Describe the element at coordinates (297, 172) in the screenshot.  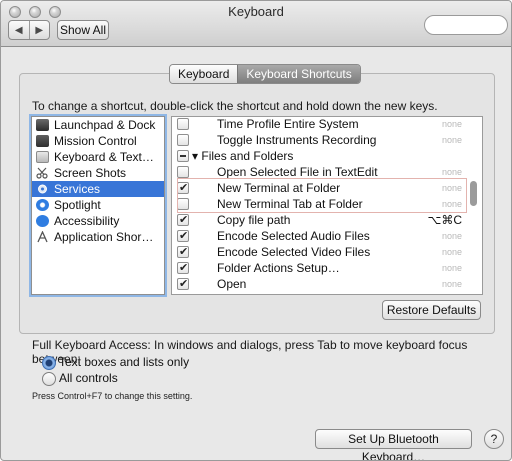
I see `shortcut-label: Open Selected File in TextEdit` at that location.